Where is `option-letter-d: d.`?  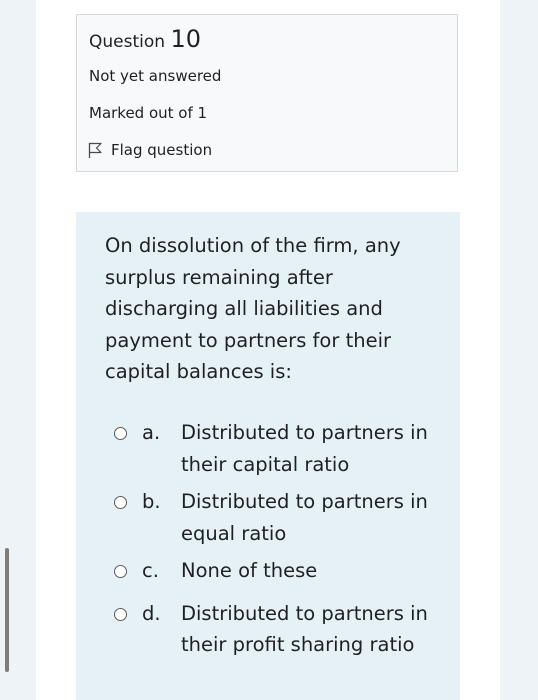 option-letter-d: d. is located at coordinates (151, 613).